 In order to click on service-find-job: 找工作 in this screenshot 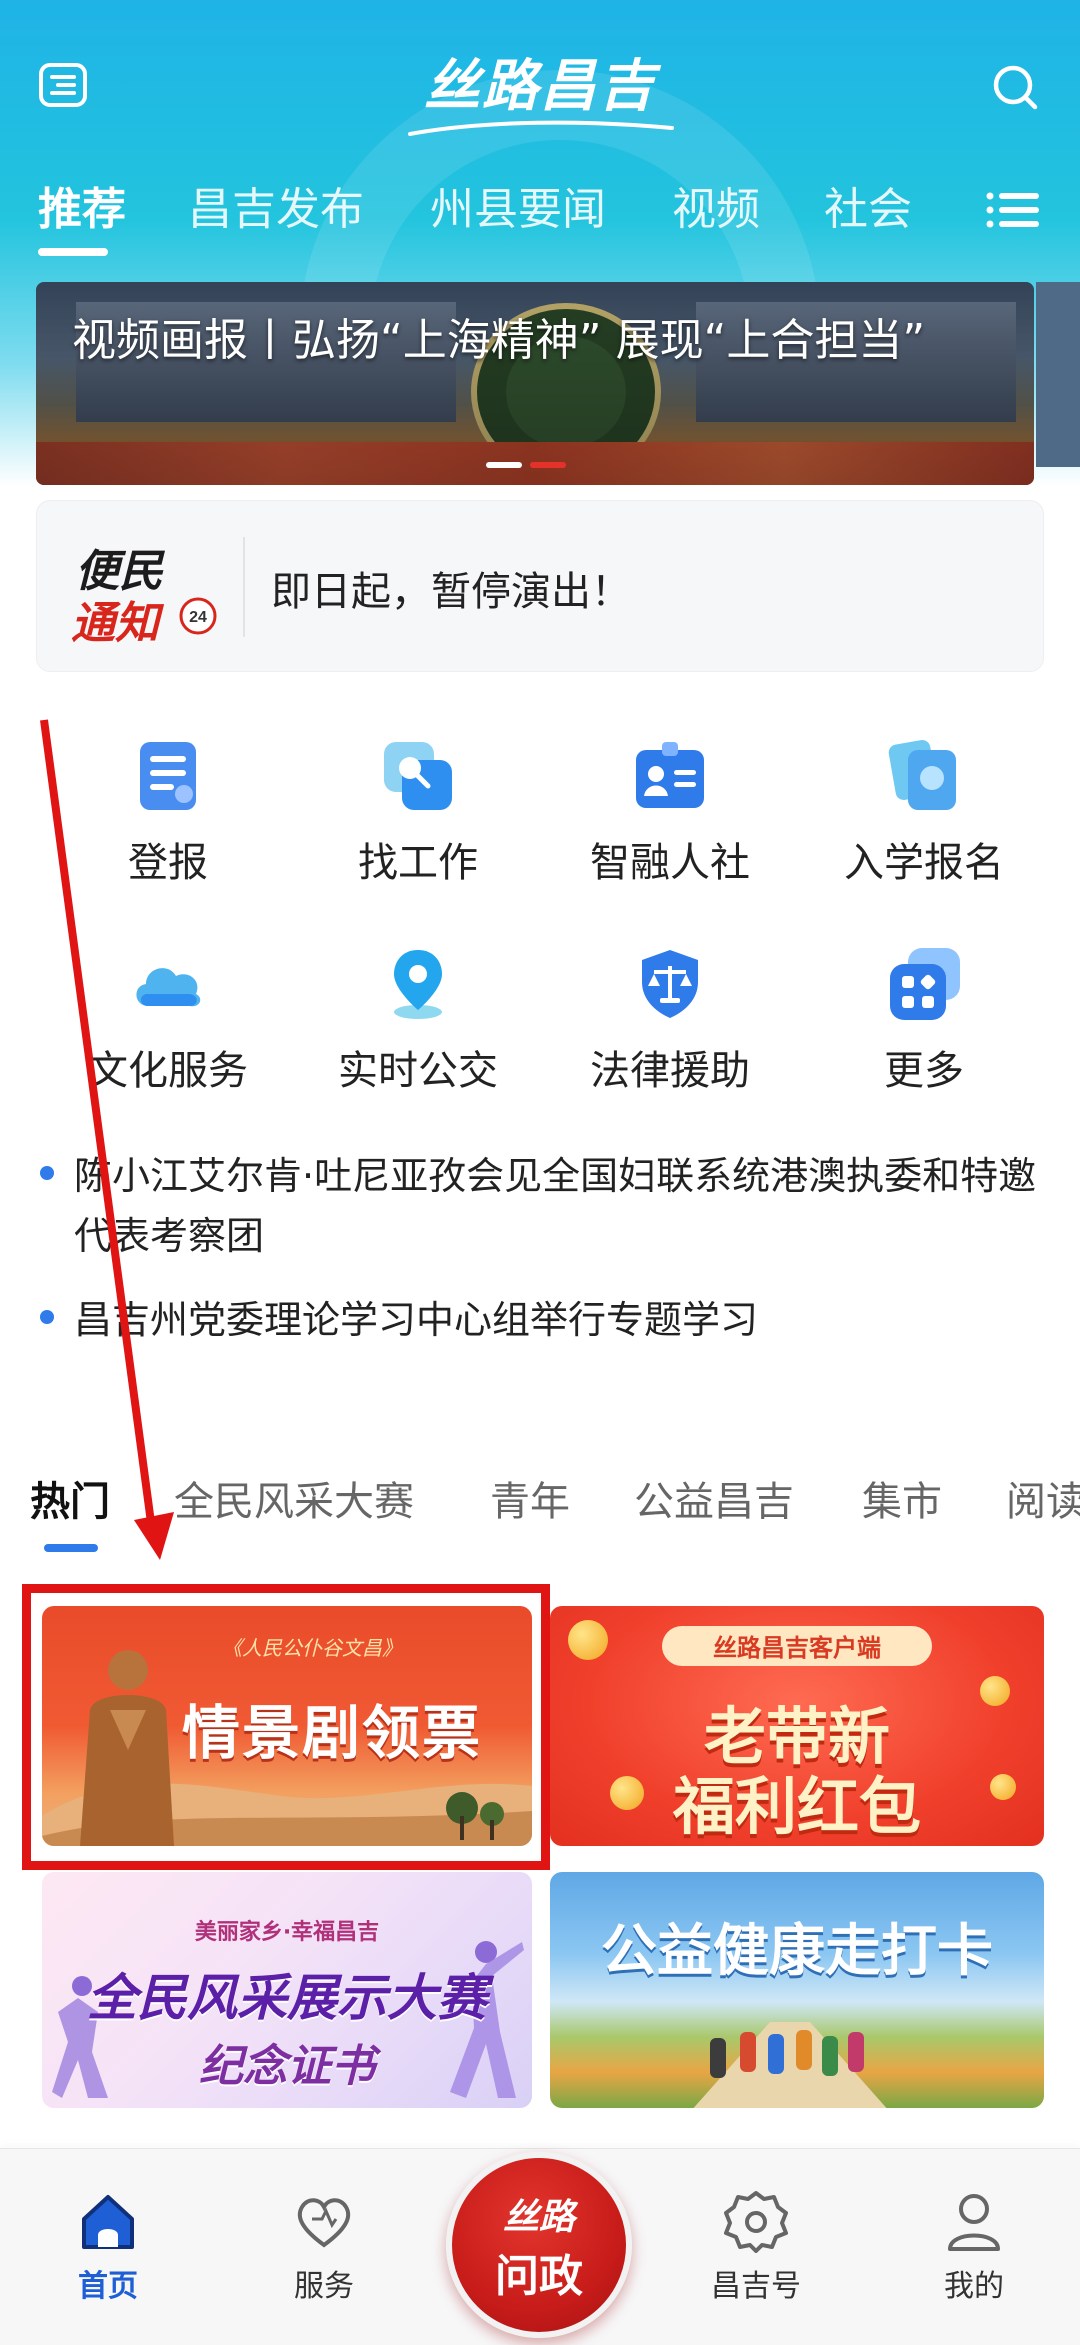, I will do `click(418, 828)`.